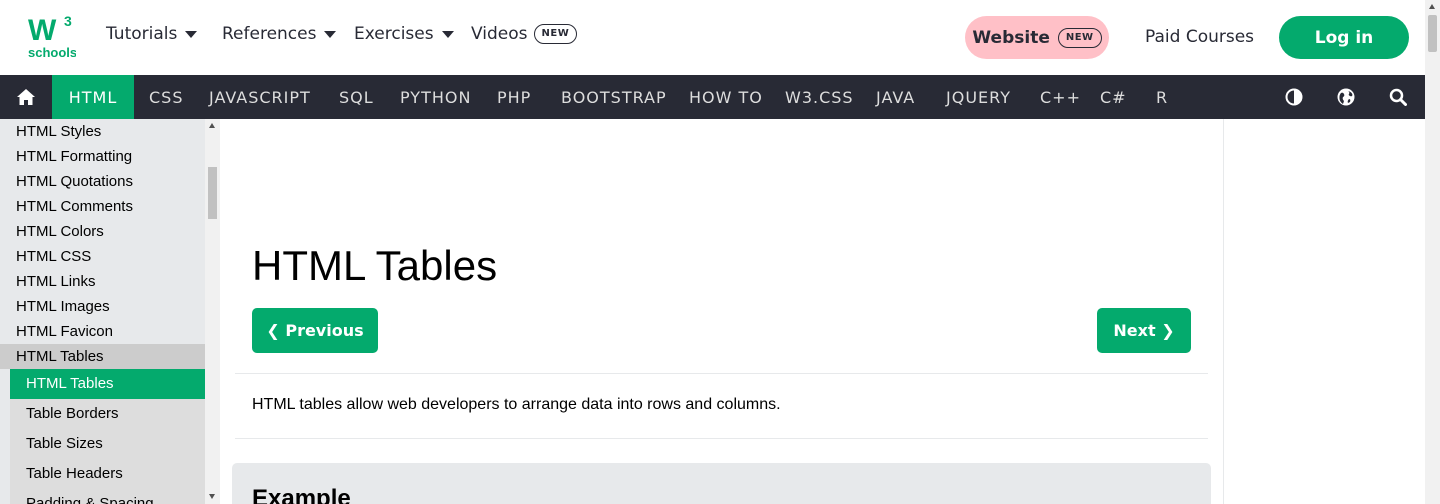  What do you see at coordinates (102, 231) in the screenshot?
I see `sidebar-item-html-colors: HTML Colors` at bounding box center [102, 231].